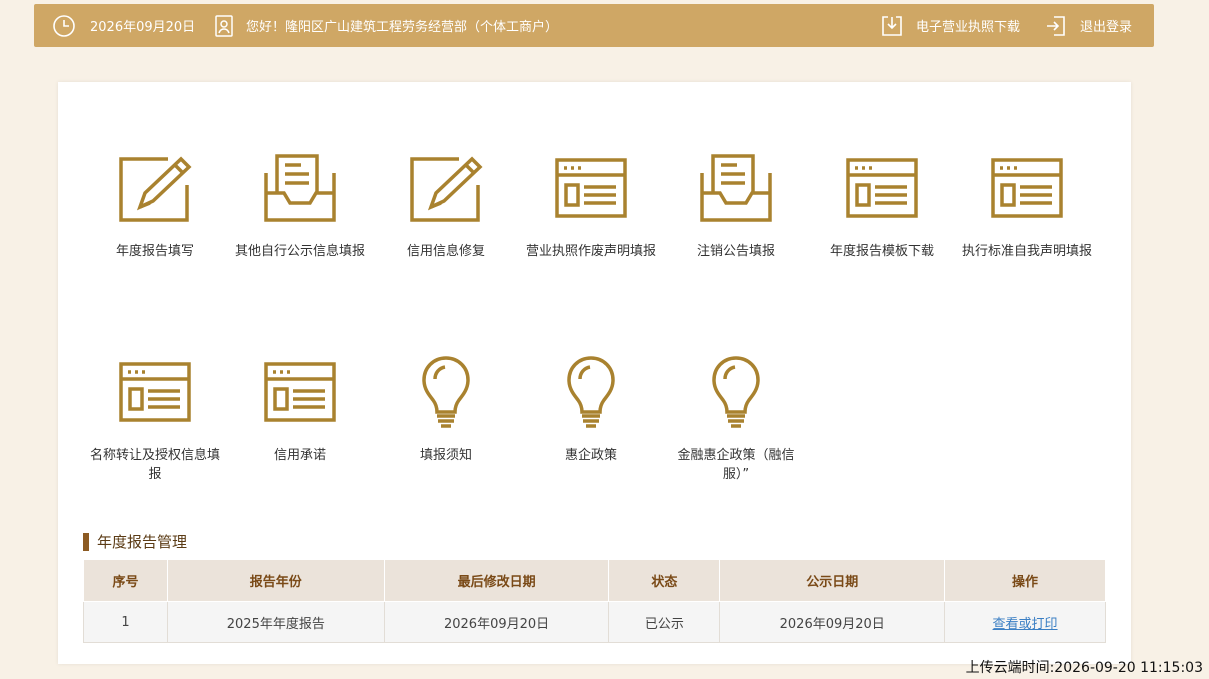 This screenshot has width=1209, height=679. I want to click on logout-label: 退出登录, so click(1106, 27).